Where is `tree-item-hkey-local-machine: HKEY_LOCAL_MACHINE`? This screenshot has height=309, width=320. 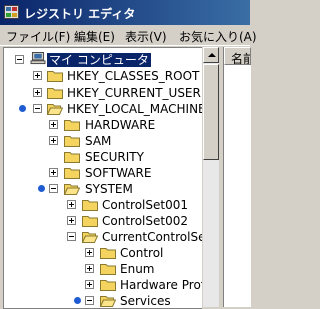
tree-item-hkey-local-machine: HKEY_LOCAL_MACHINE is located at coordinates (103, 109).